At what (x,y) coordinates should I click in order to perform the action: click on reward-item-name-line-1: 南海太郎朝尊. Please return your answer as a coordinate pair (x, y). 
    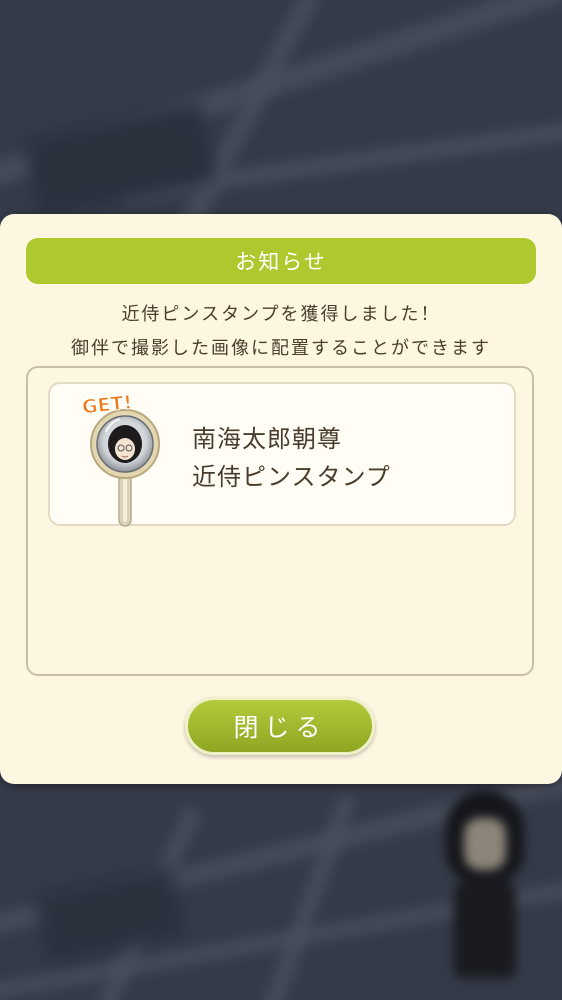
    Looking at the image, I should click on (267, 439).